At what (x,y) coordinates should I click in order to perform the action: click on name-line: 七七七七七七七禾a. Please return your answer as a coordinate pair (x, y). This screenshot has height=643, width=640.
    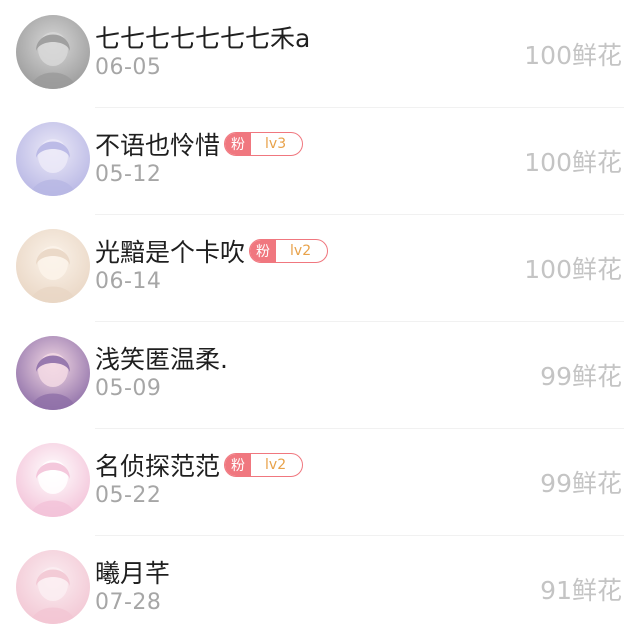
    Looking at the image, I should click on (202, 37).